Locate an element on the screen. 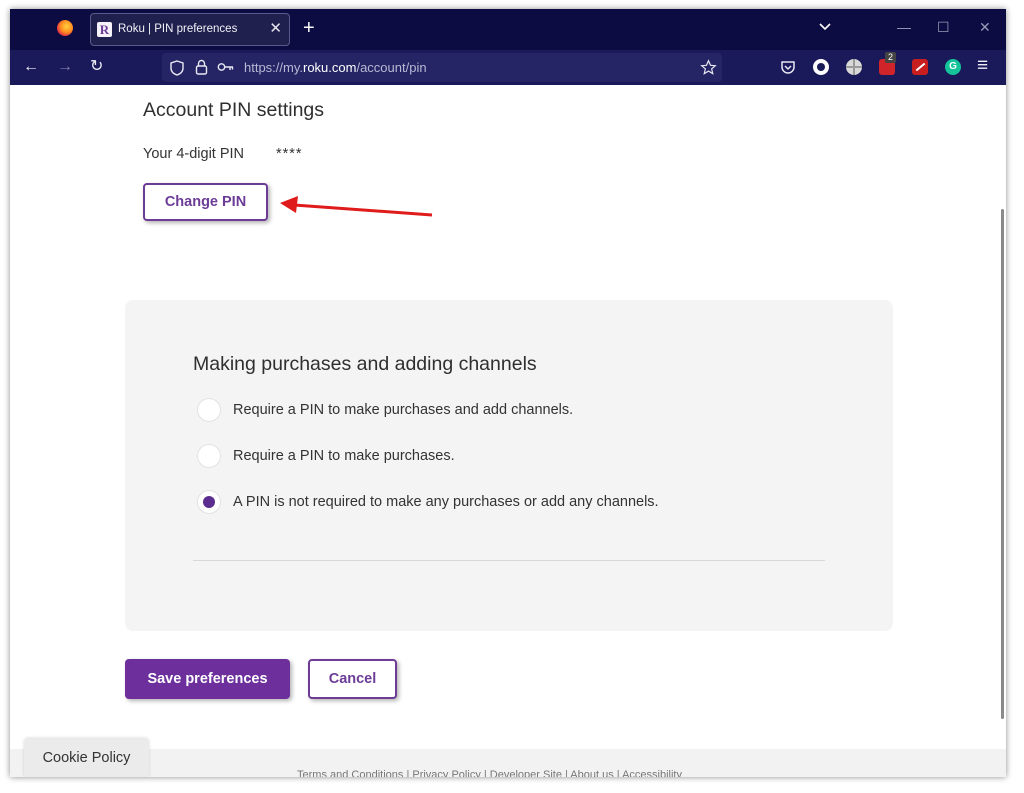 This screenshot has height=793, width=1024. pocket-icon is located at coordinates (788, 67).